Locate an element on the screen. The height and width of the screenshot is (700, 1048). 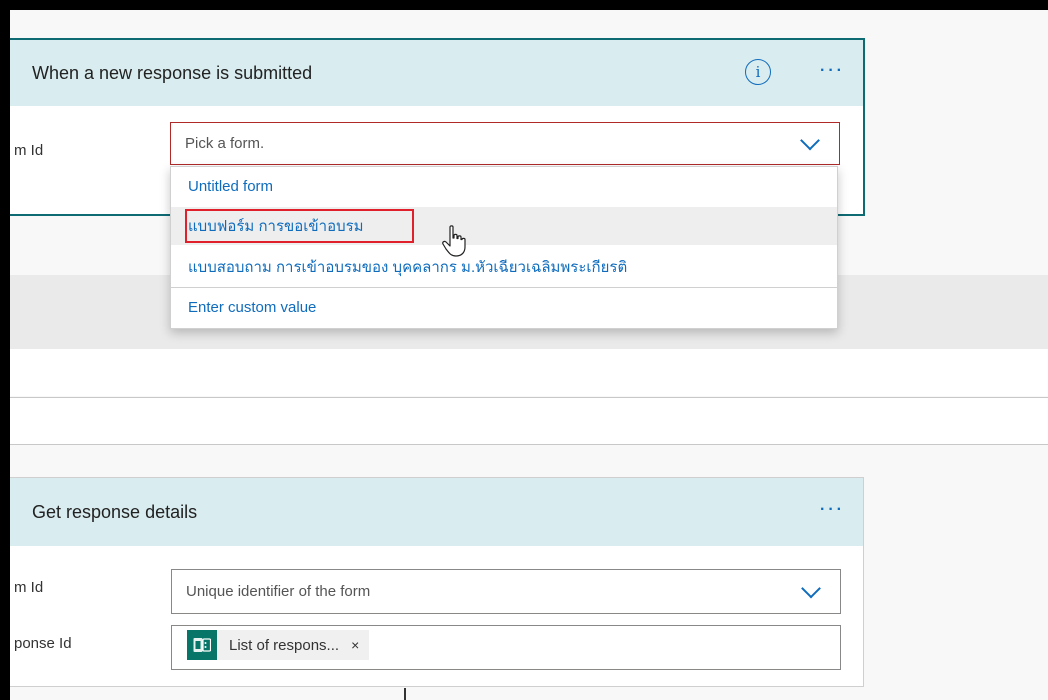
response-id-label: ponse Id is located at coordinates (43, 643).